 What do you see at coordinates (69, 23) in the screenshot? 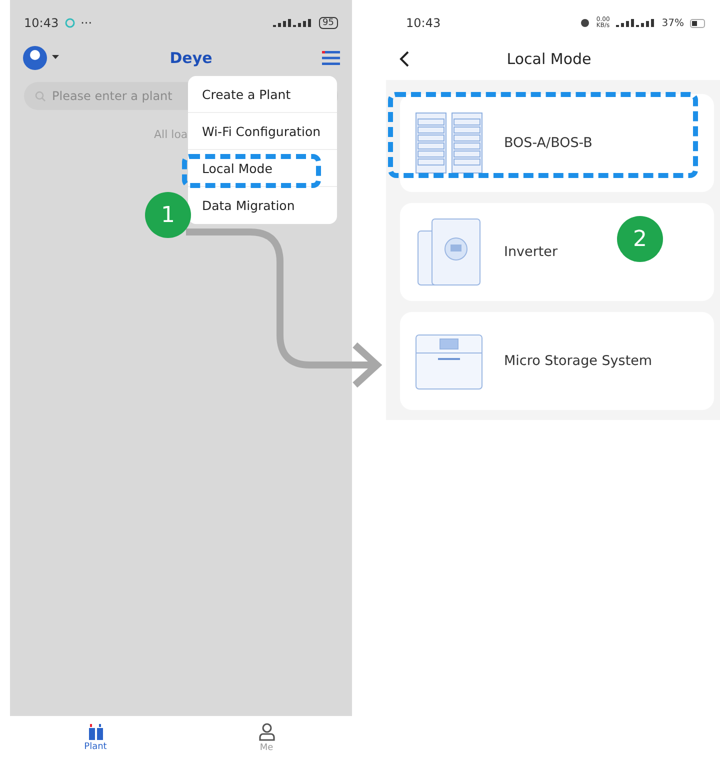
I see `notification-icon` at bounding box center [69, 23].